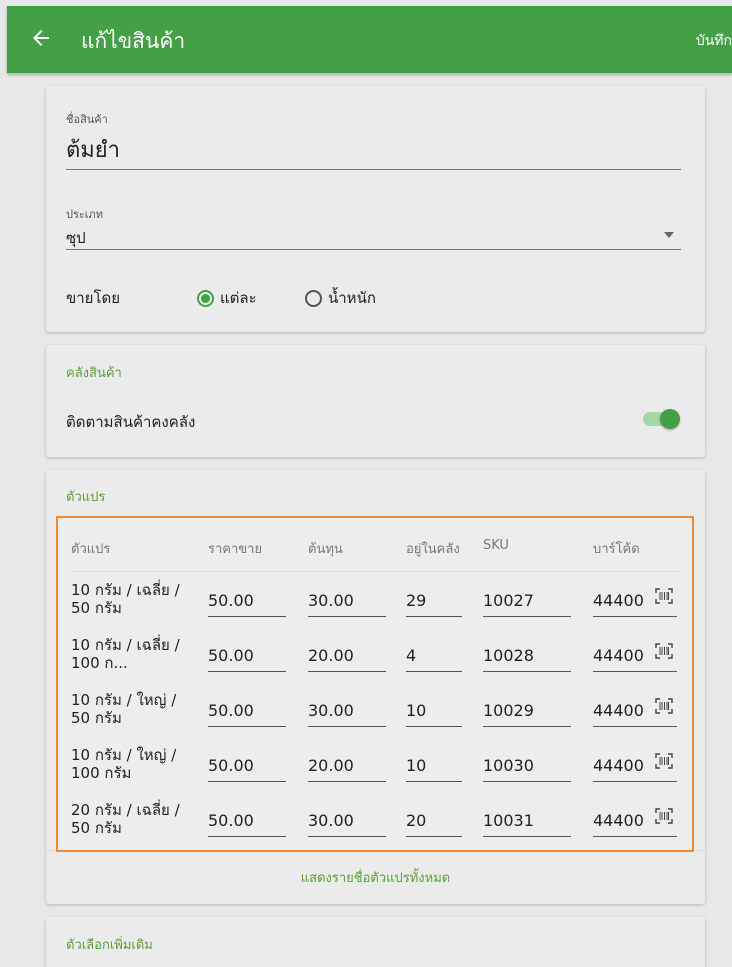 This screenshot has height=967, width=732. Describe the element at coordinates (369, 39) in the screenshot. I see `app-bar: แก้ไขสินค้า บันทึก` at that location.